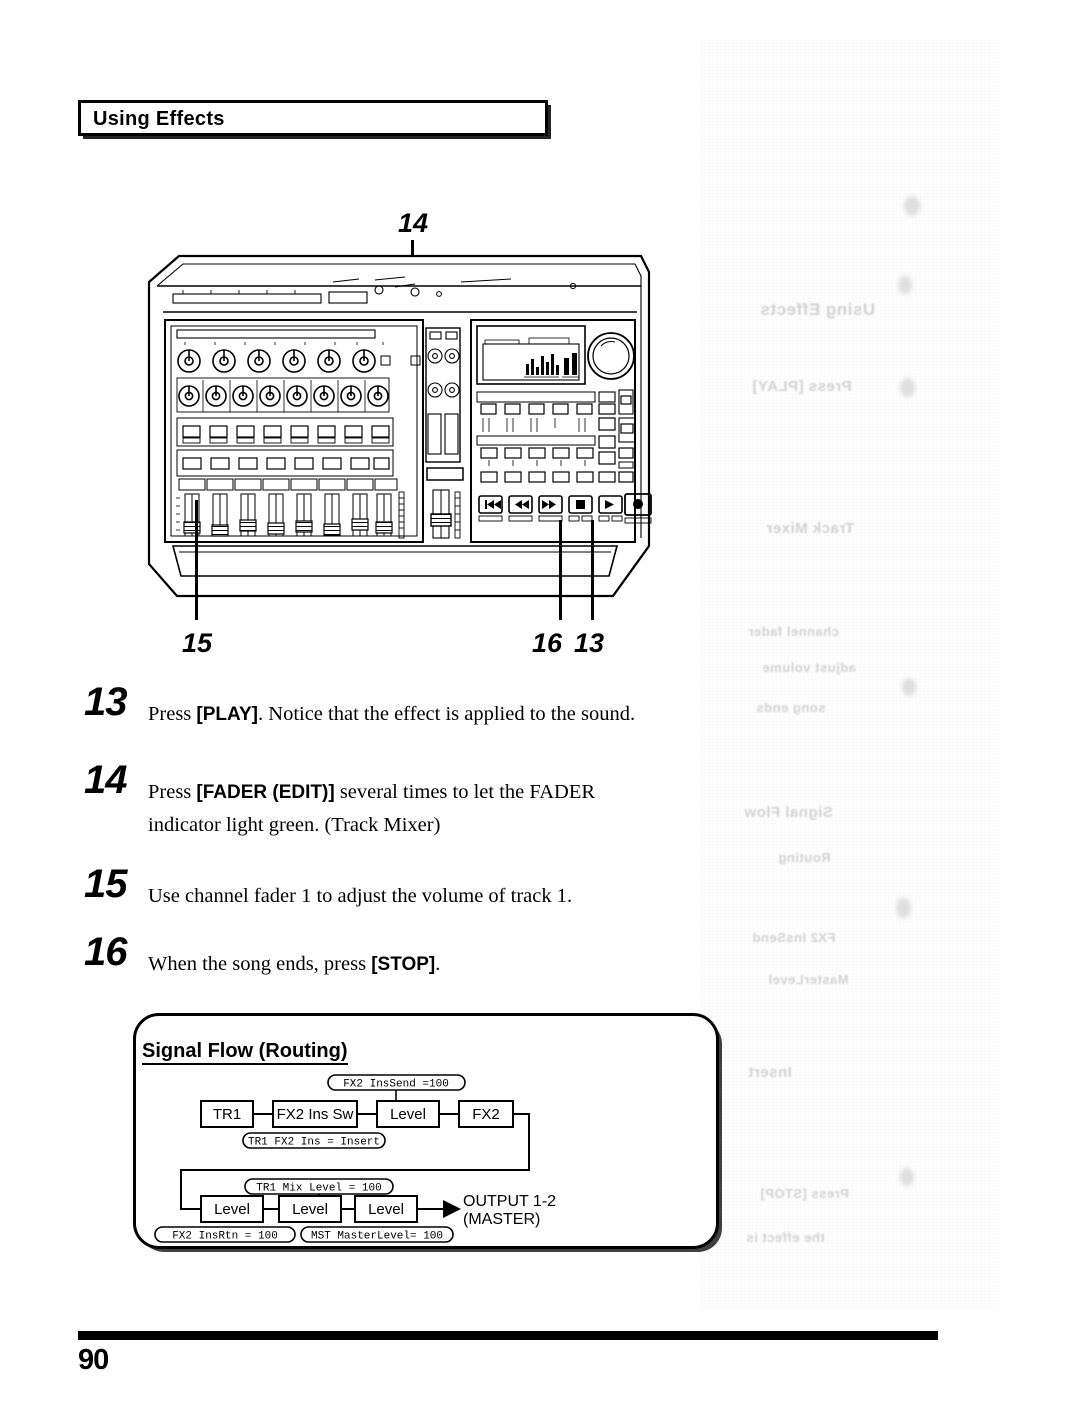 Image resolution: width=1080 pixels, height=1404 pixels. What do you see at coordinates (225, 1237) in the screenshot?
I see `pill-insrtn-label: FX2 InsRtn = 100` at bounding box center [225, 1237].